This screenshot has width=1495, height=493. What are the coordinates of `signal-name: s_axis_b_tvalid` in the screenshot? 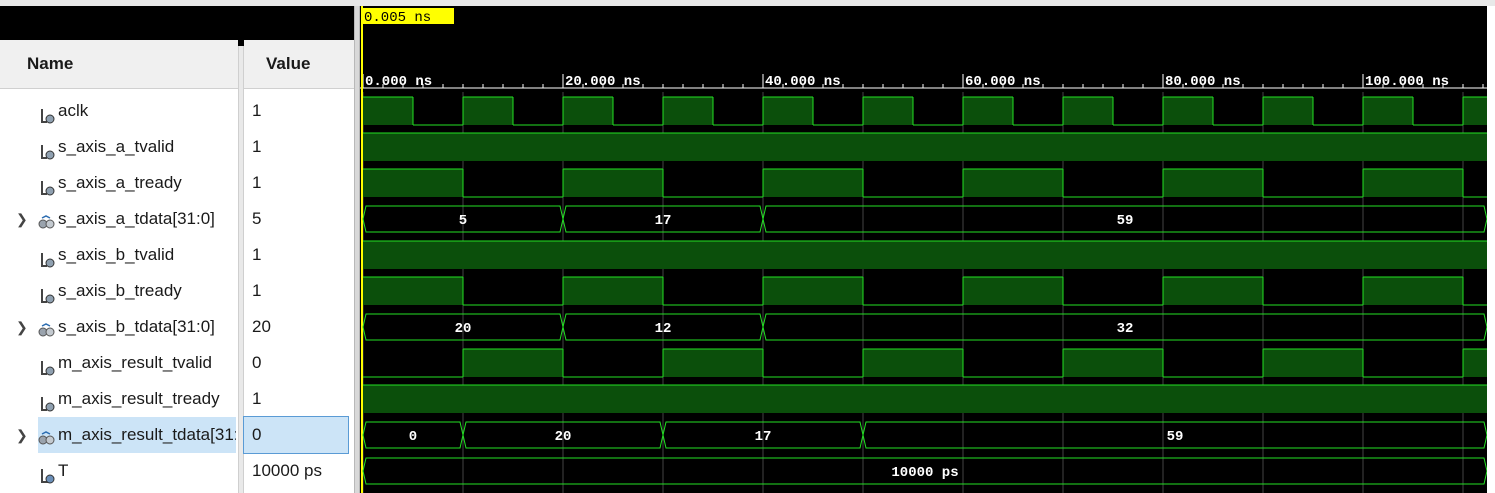 It's located at (116, 254).